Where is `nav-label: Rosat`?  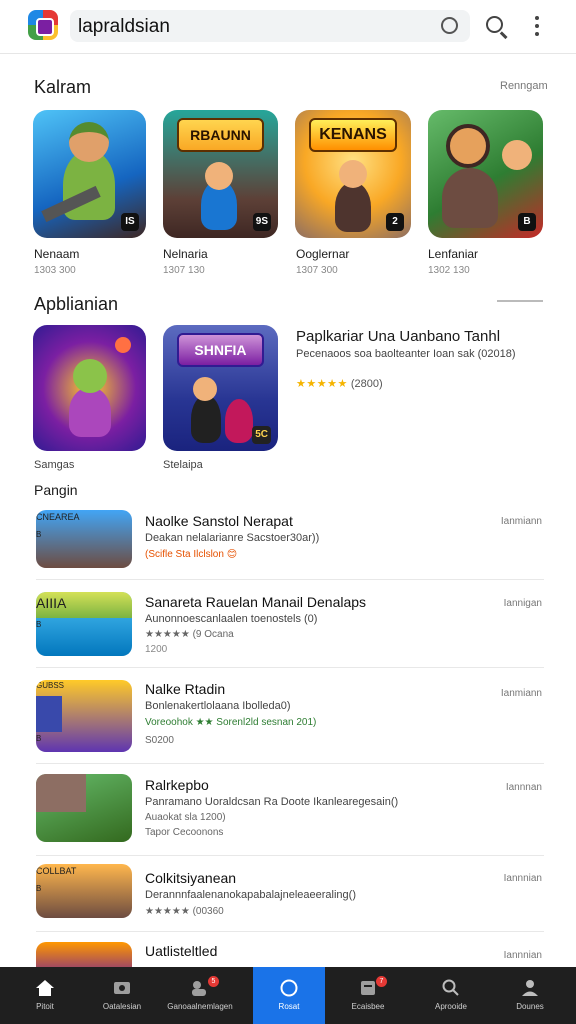
nav-label: Rosat is located at coordinates (289, 1006).